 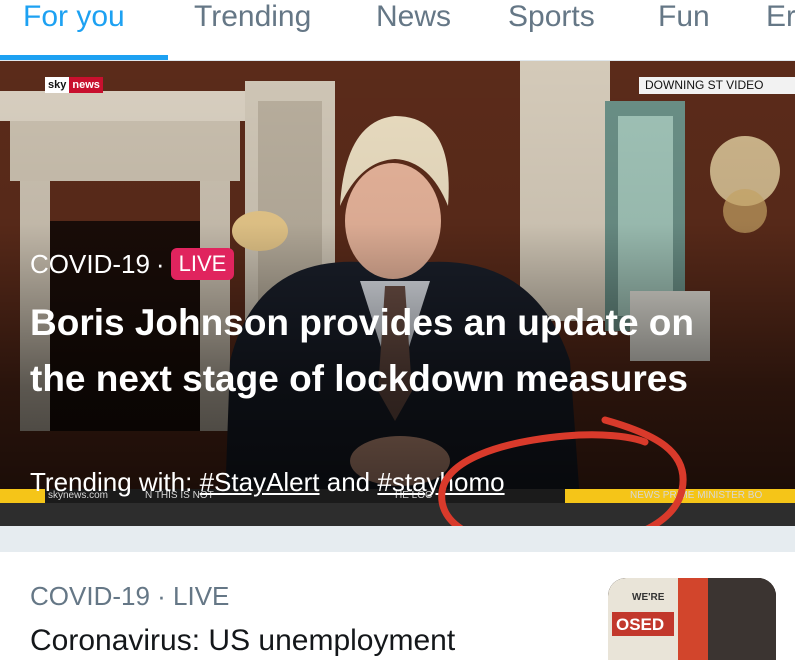 I want to click on trending-with-line: Trending with: #StayAlert and #stayhomo, so click(x=267, y=482).